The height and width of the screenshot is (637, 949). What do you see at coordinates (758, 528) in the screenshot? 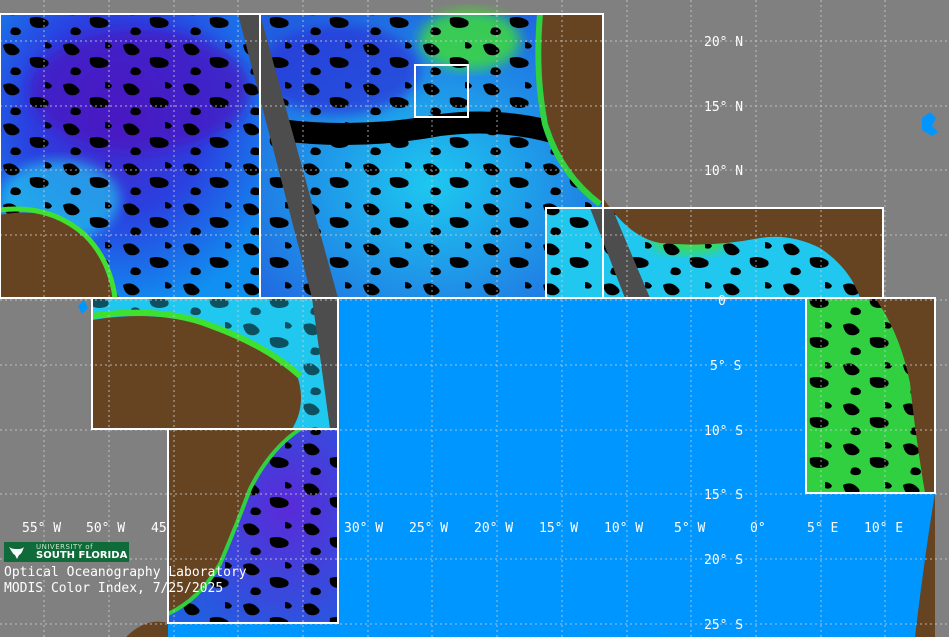
I see `lon-label: 0°` at bounding box center [758, 528].